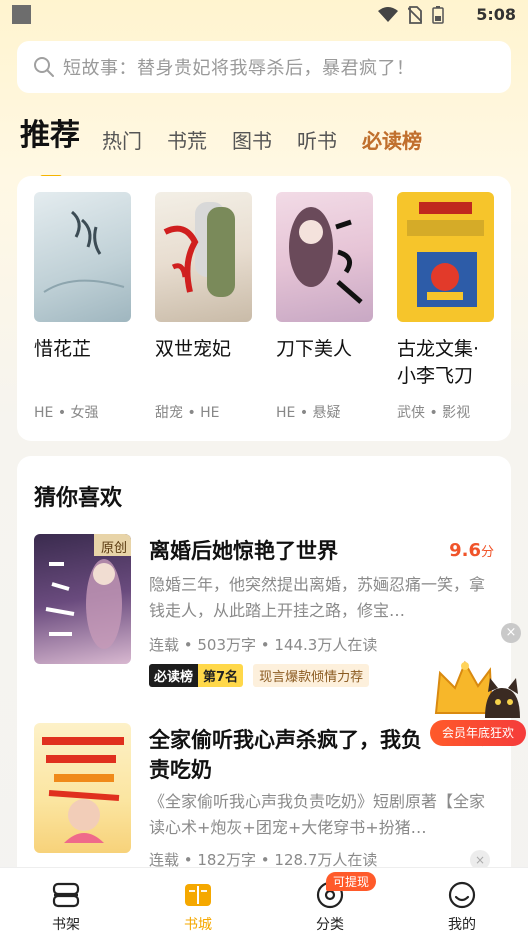 The width and height of the screenshot is (528, 940). I want to click on bottom-nav: 书架 书城 分类 可提现 我的, so click(264, 903).